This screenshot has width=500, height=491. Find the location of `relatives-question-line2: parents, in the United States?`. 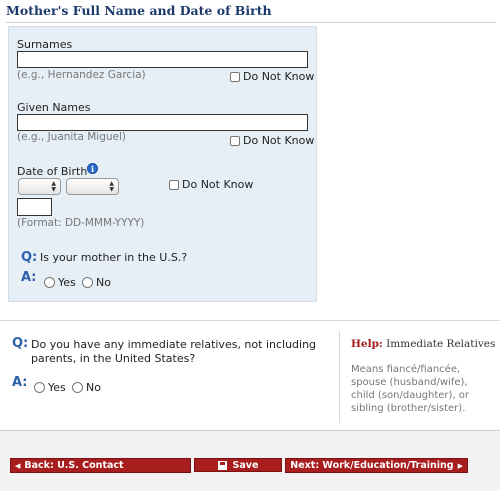

relatives-question-line2: parents, in the United States? is located at coordinates (113, 358).